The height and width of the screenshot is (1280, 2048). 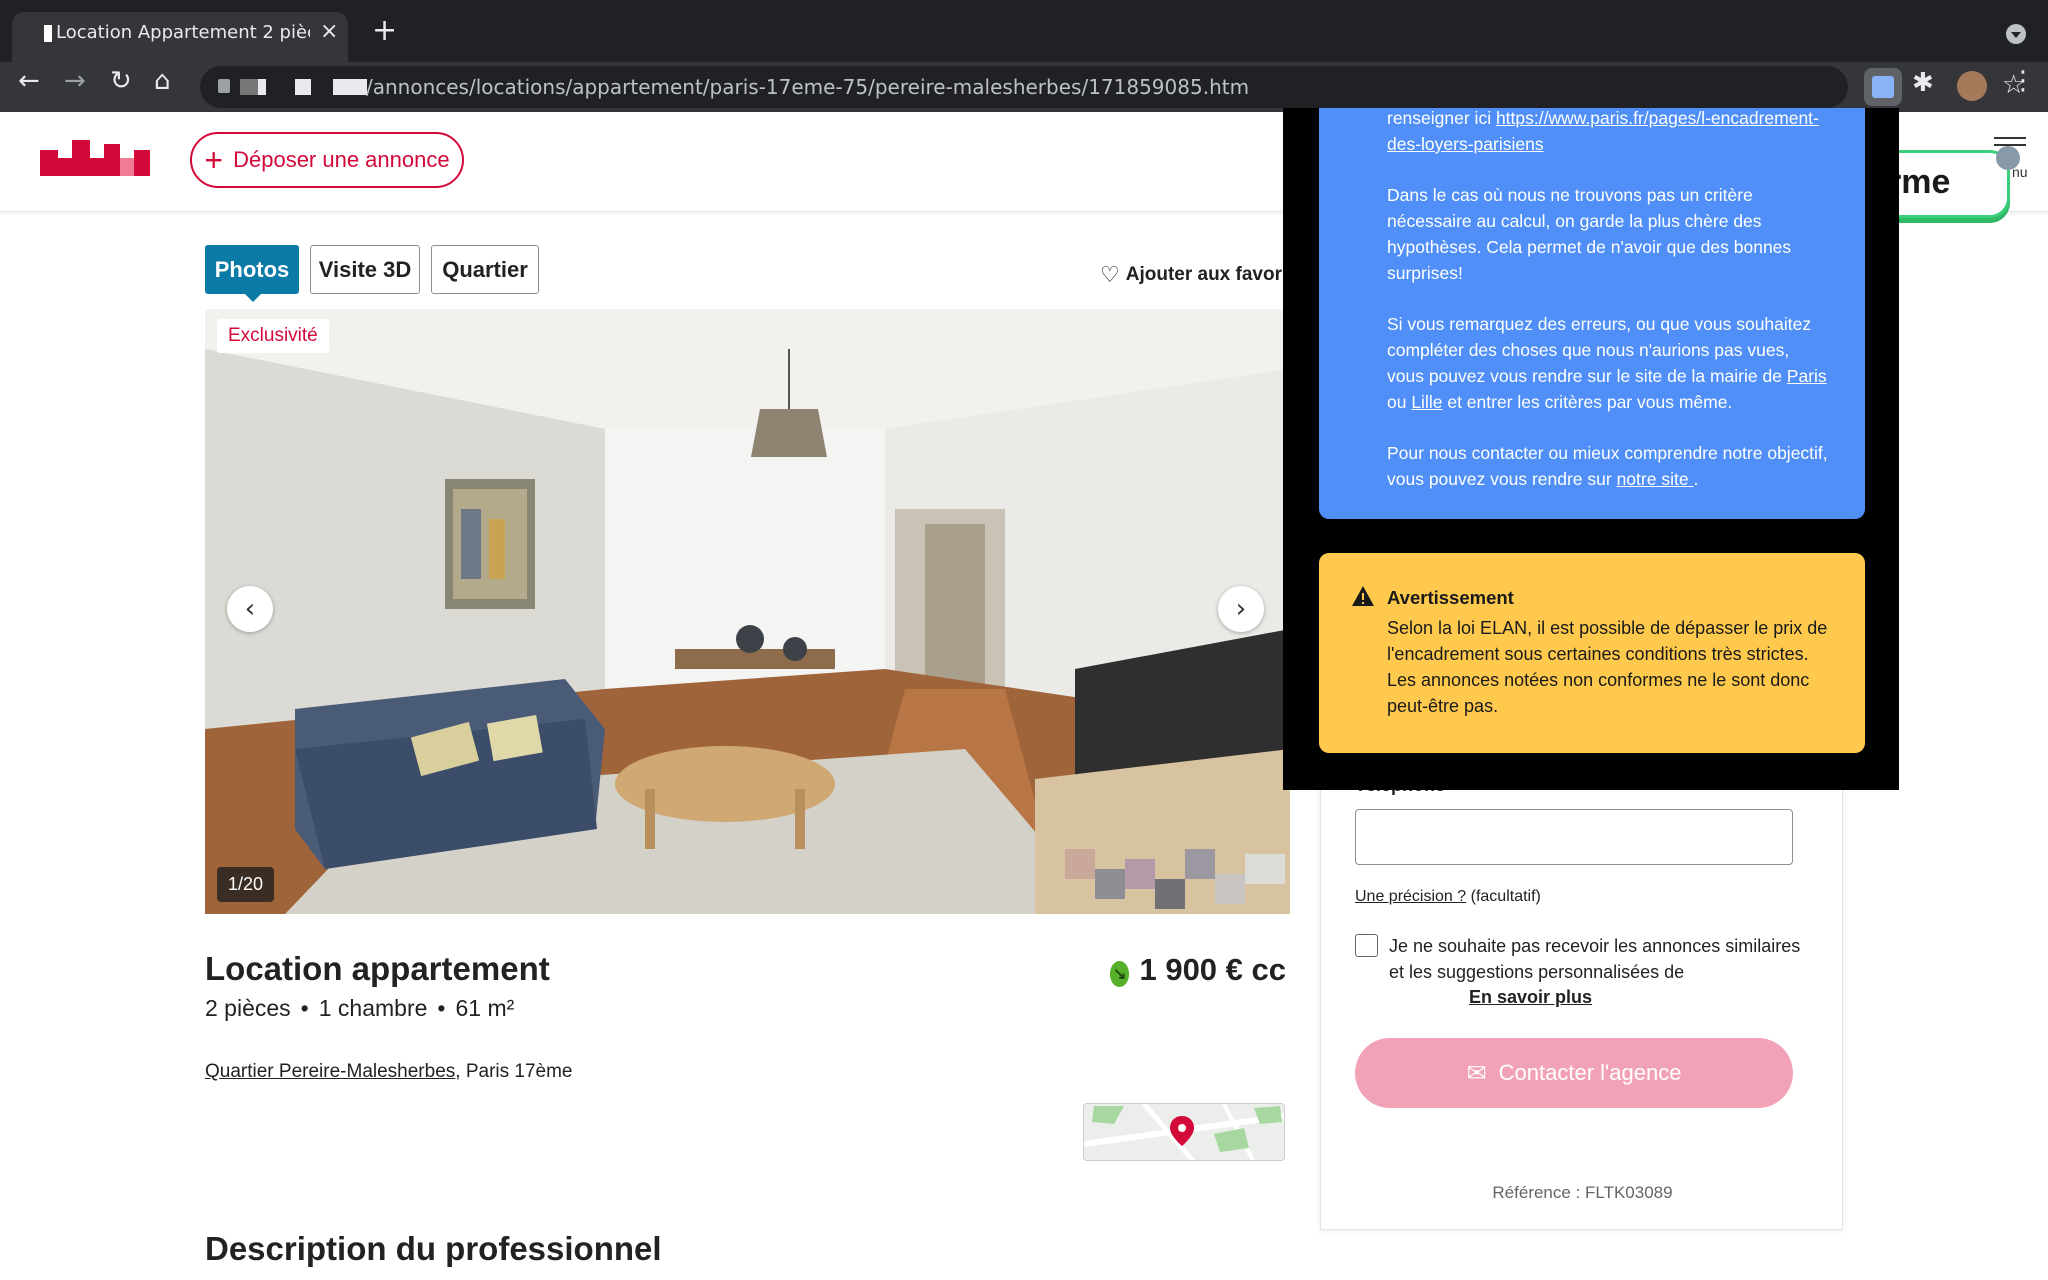 What do you see at coordinates (384, 31) in the screenshot?
I see `new-tab-icon: +` at bounding box center [384, 31].